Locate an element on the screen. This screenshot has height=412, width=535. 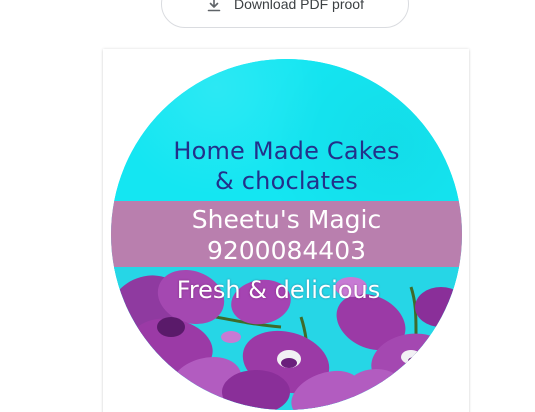
brand-name: Sheetu's Magic is located at coordinates (286, 219).